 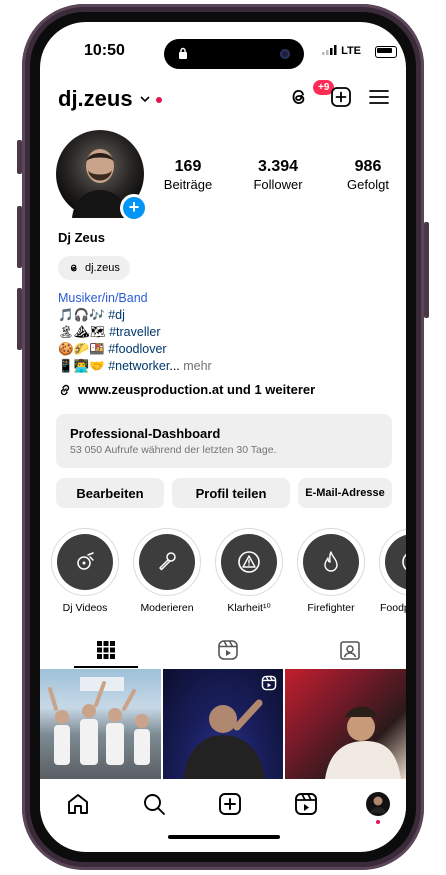 I want to click on new-post-icon, so click(x=230, y=804).